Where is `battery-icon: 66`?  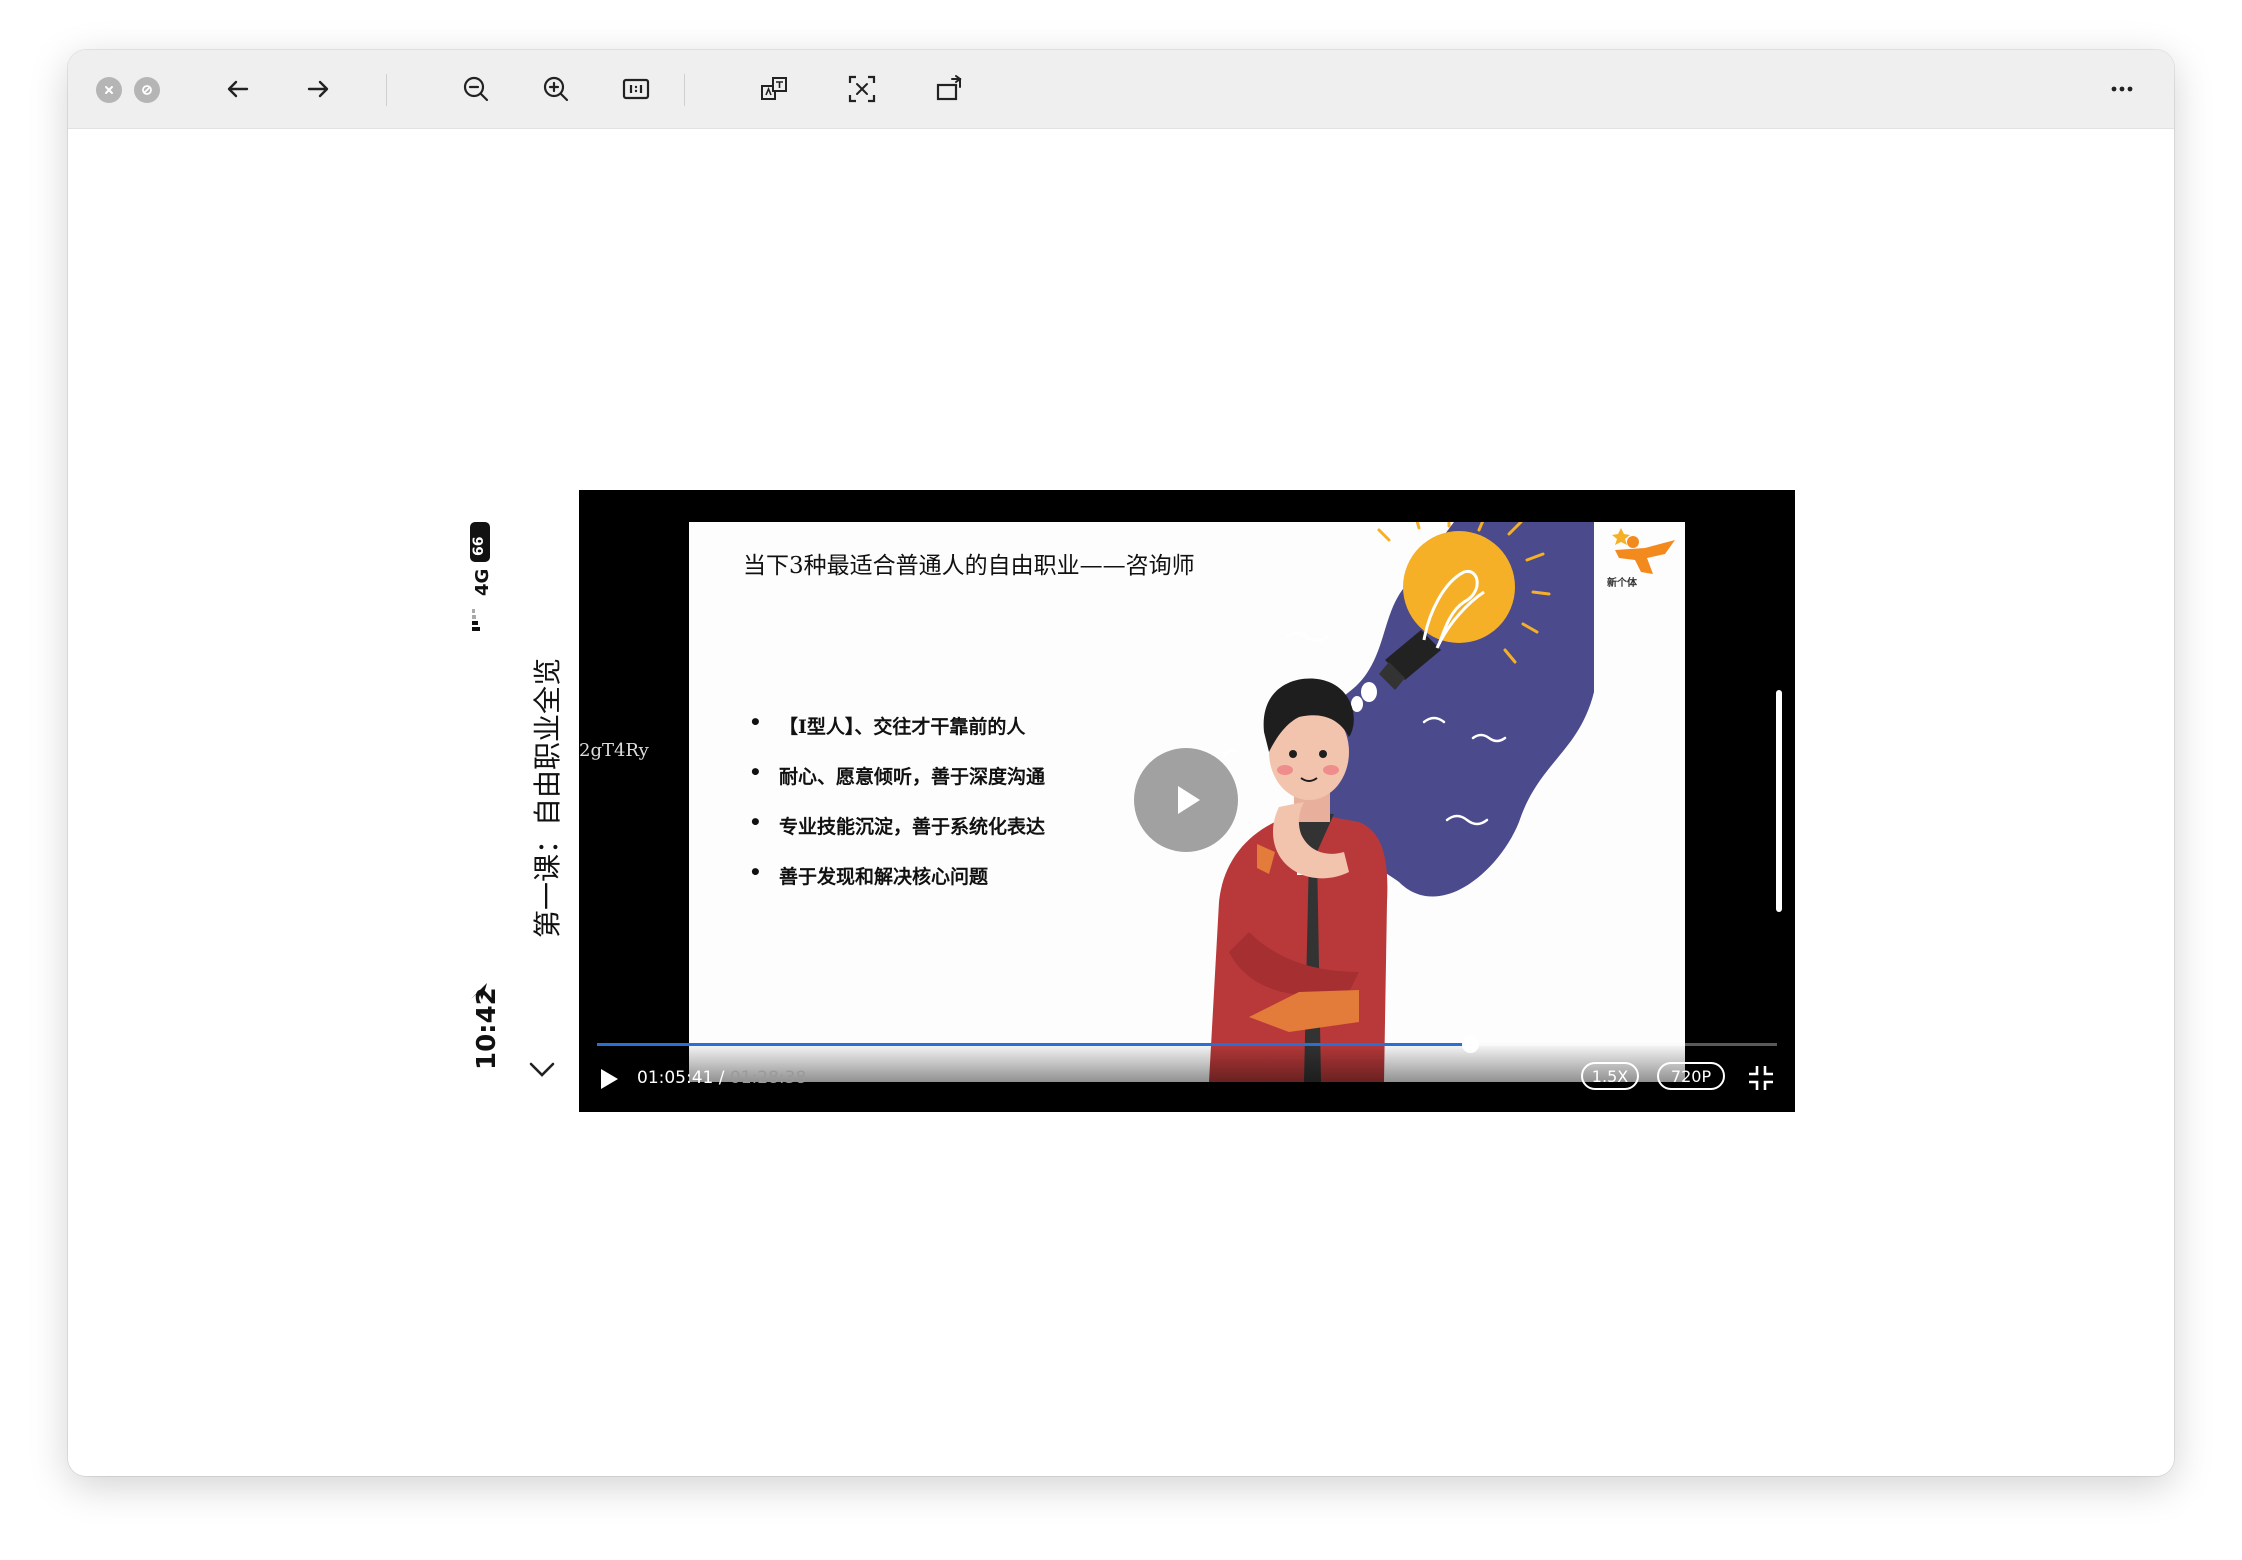 battery-icon: 66 is located at coordinates (480, 542).